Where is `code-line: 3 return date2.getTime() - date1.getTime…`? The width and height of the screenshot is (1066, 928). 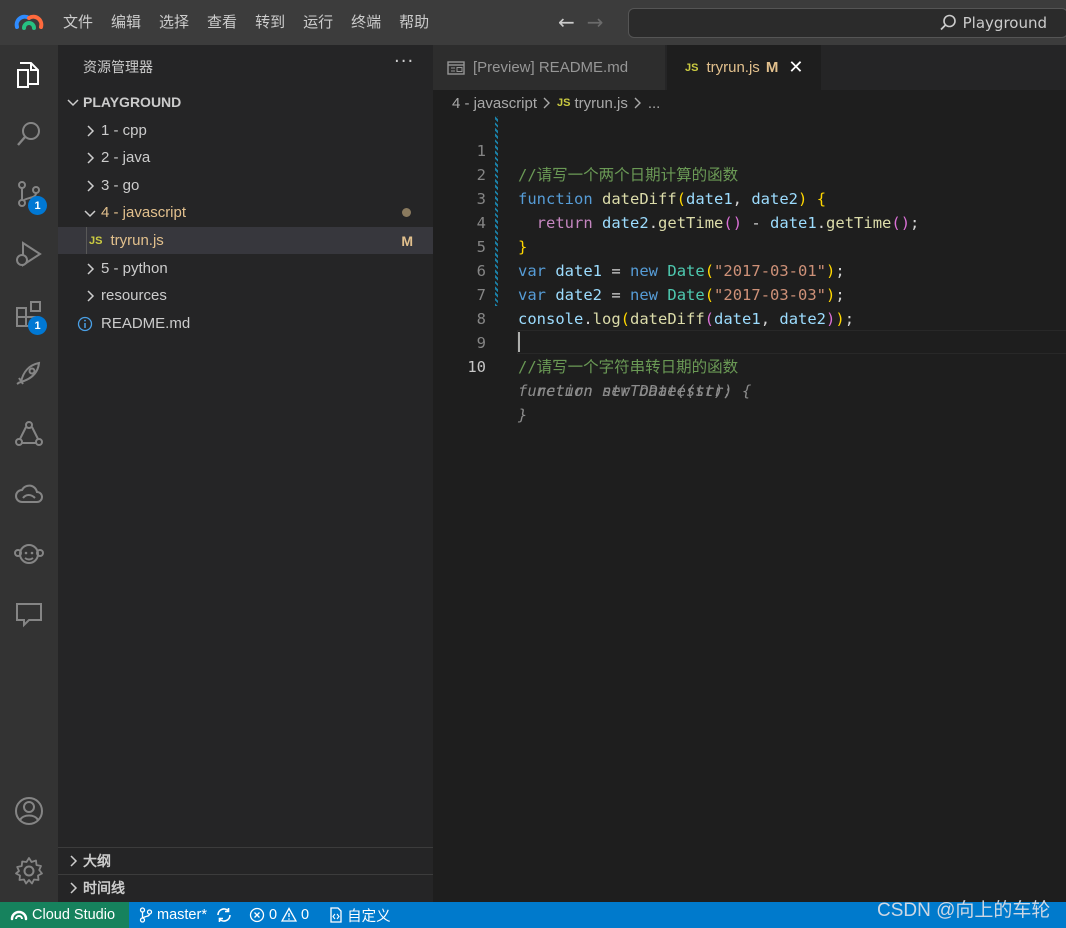
code-line: 3 return date2.getTime() - date1.getTime… is located at coordinates (698, 211).